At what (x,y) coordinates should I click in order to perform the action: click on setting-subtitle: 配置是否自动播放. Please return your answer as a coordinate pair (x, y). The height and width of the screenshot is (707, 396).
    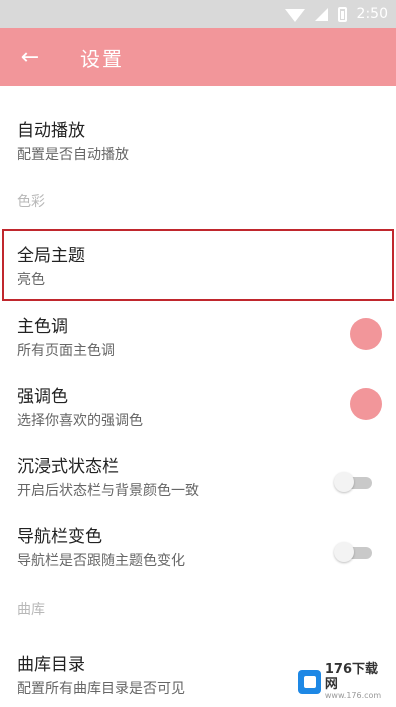
    Looking at the image, I should click on (73, 155).